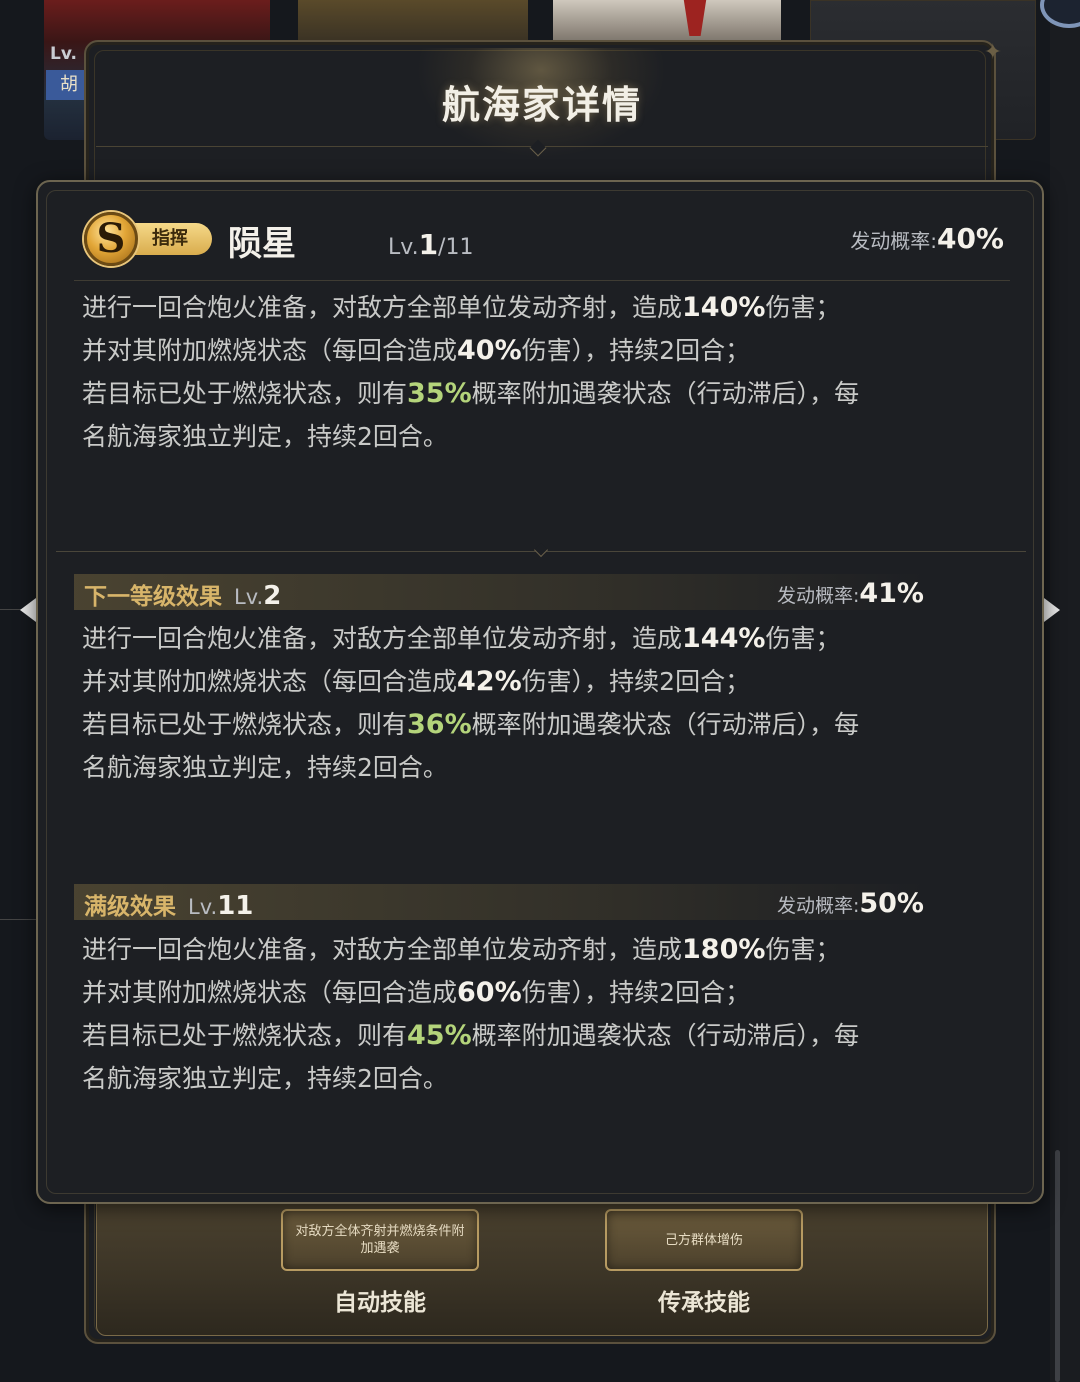 The image size is (1080, 1382). Describe the element at coordinates (1057, 1266) in the screenshot. I see `scrollbar` at that location.